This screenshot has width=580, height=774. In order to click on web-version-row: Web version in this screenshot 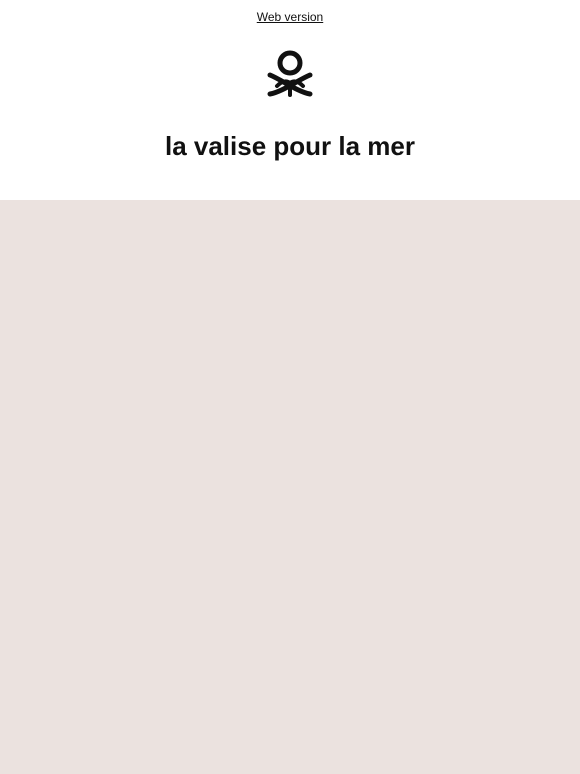, I will do `click(290, 17)`.